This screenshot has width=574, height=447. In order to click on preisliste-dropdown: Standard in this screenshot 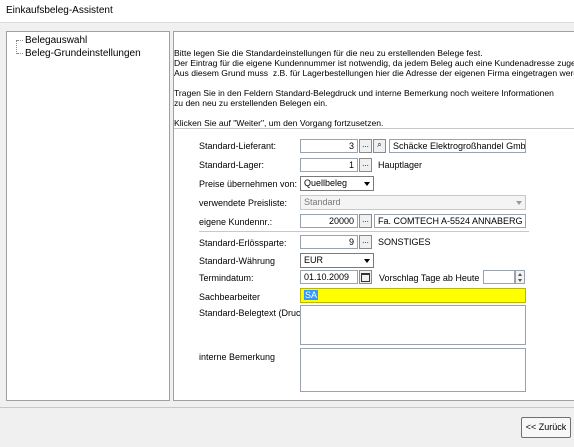, I will do `click(413, 202)`.